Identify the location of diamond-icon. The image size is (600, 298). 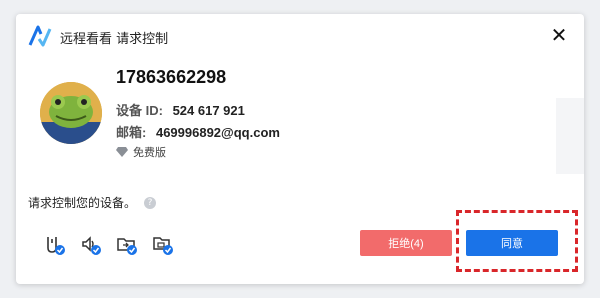
(122, 152).